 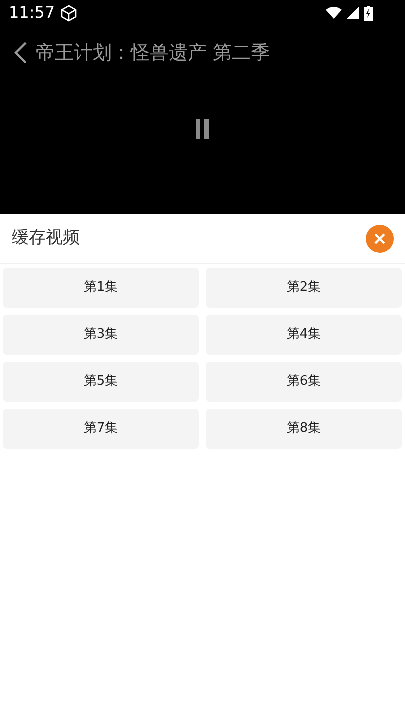 What do you see at coordinates (202, 129) in the screenshot?
I see `pause-icon` at bounding box center [202, 129].